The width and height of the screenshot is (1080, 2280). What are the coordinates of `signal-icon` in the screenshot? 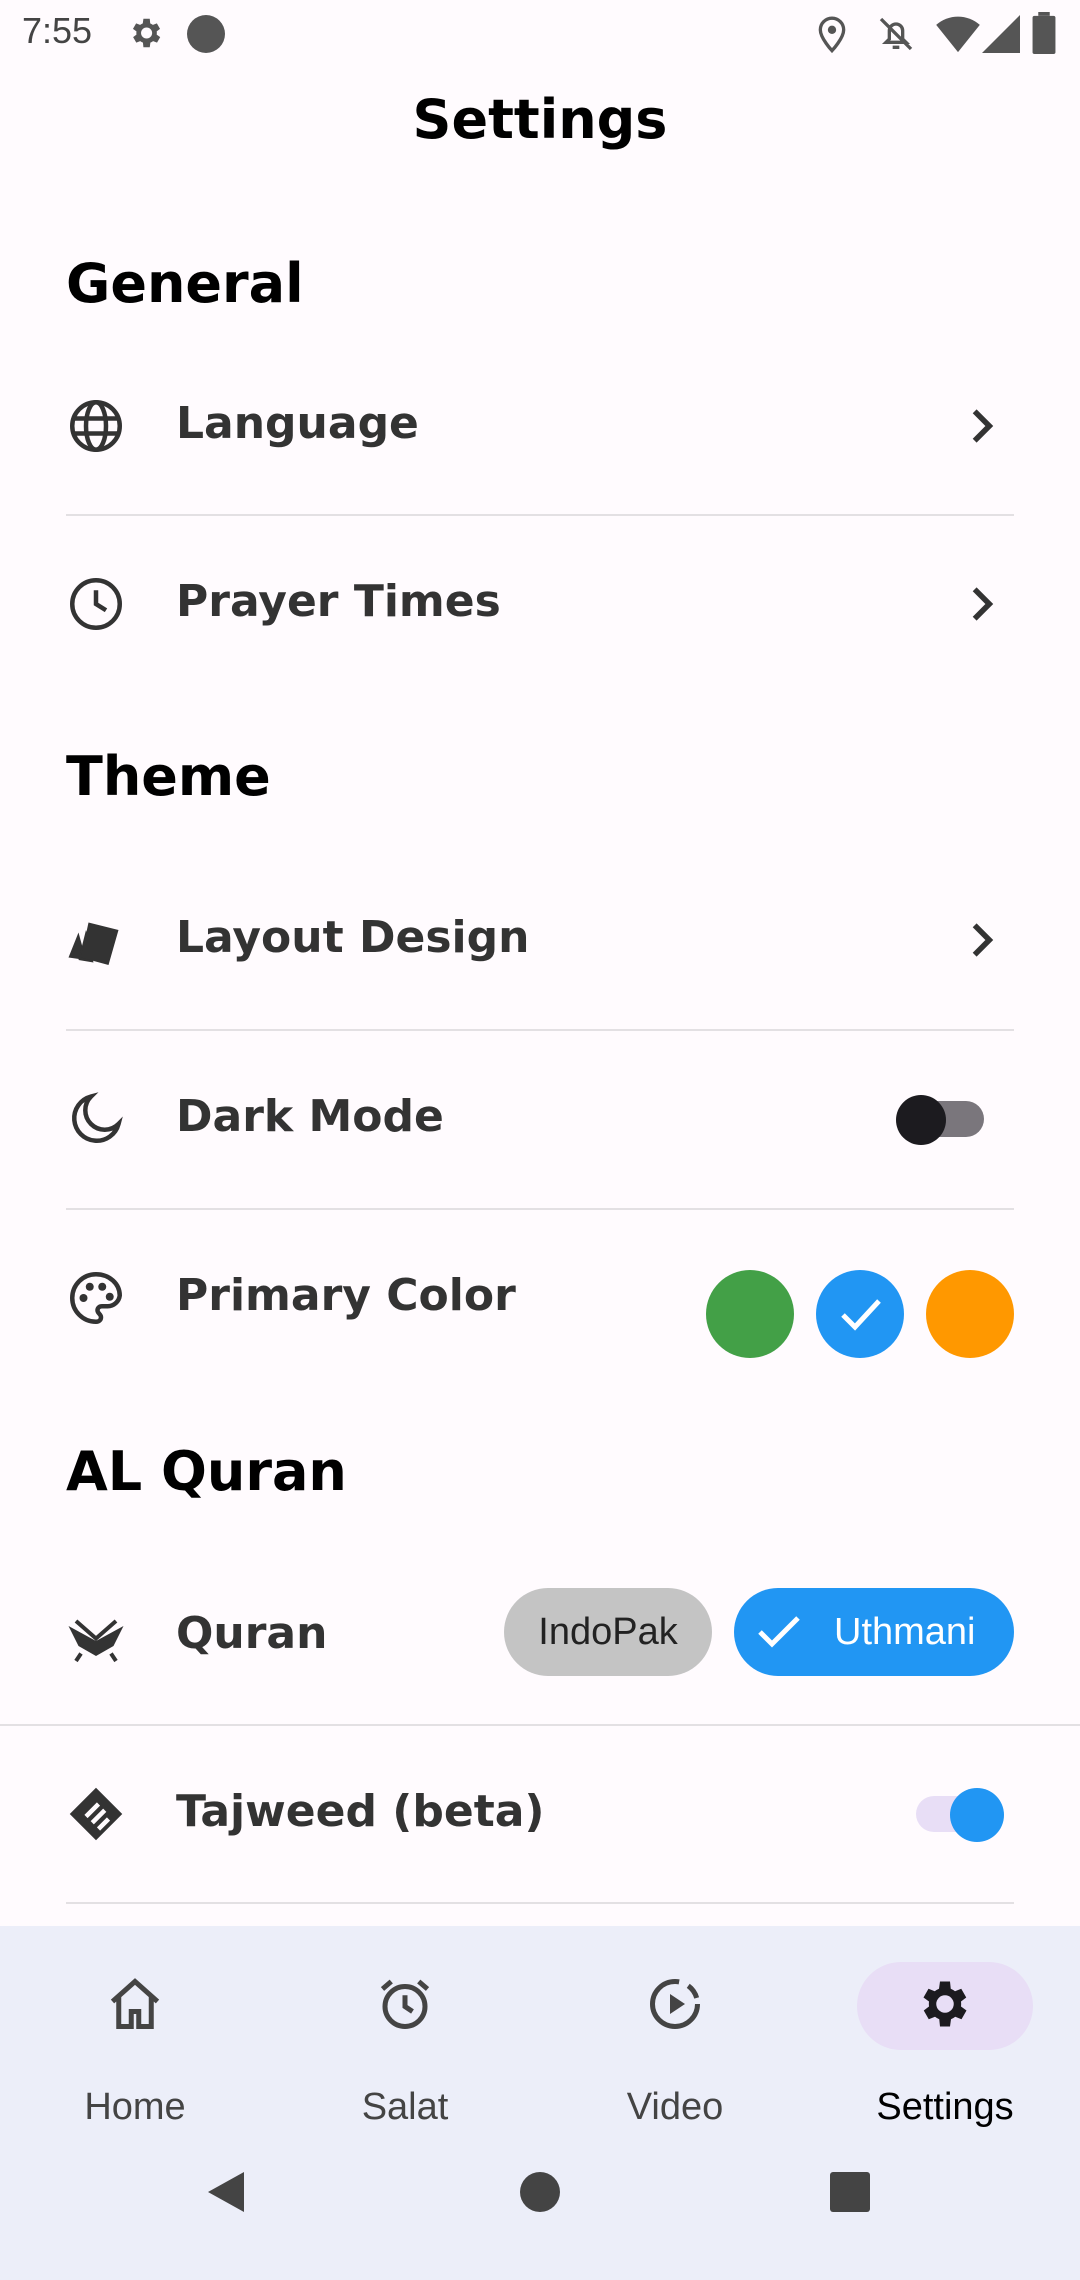 It's located at (1001, 34).